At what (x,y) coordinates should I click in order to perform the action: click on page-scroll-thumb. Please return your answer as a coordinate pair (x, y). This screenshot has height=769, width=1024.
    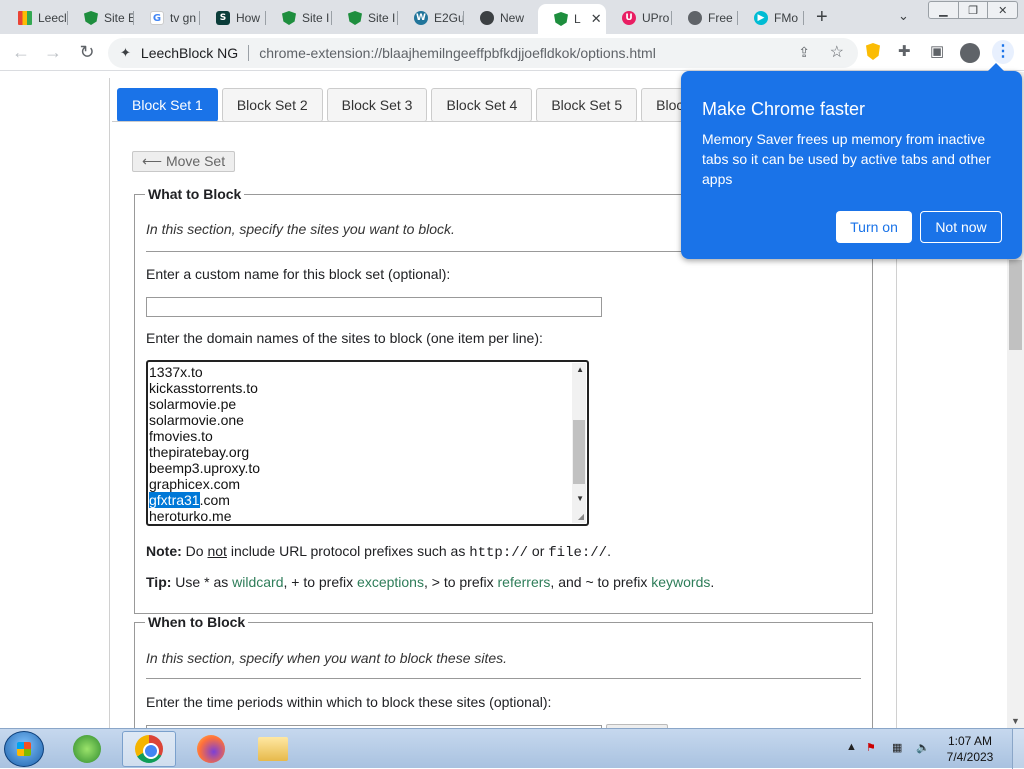
    Looking at the image, I should click on (1015, 305).